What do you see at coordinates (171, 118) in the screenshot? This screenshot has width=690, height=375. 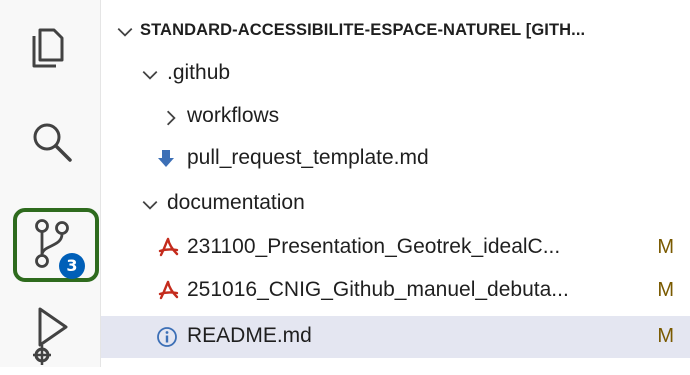 I see `chevron-right-icon` at bounding box center [171, 118].